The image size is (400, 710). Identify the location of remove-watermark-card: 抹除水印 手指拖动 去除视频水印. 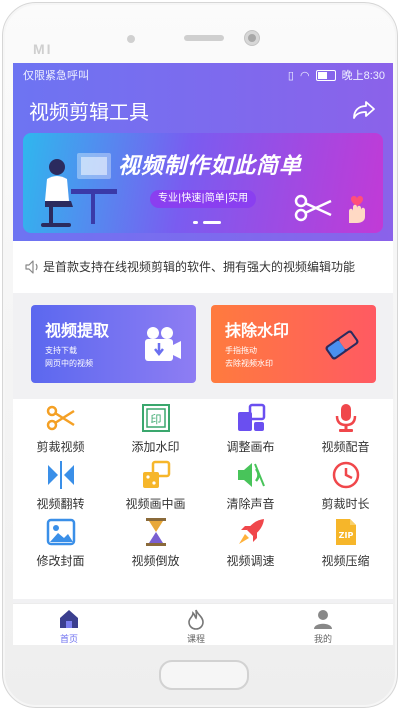
(293, 344).